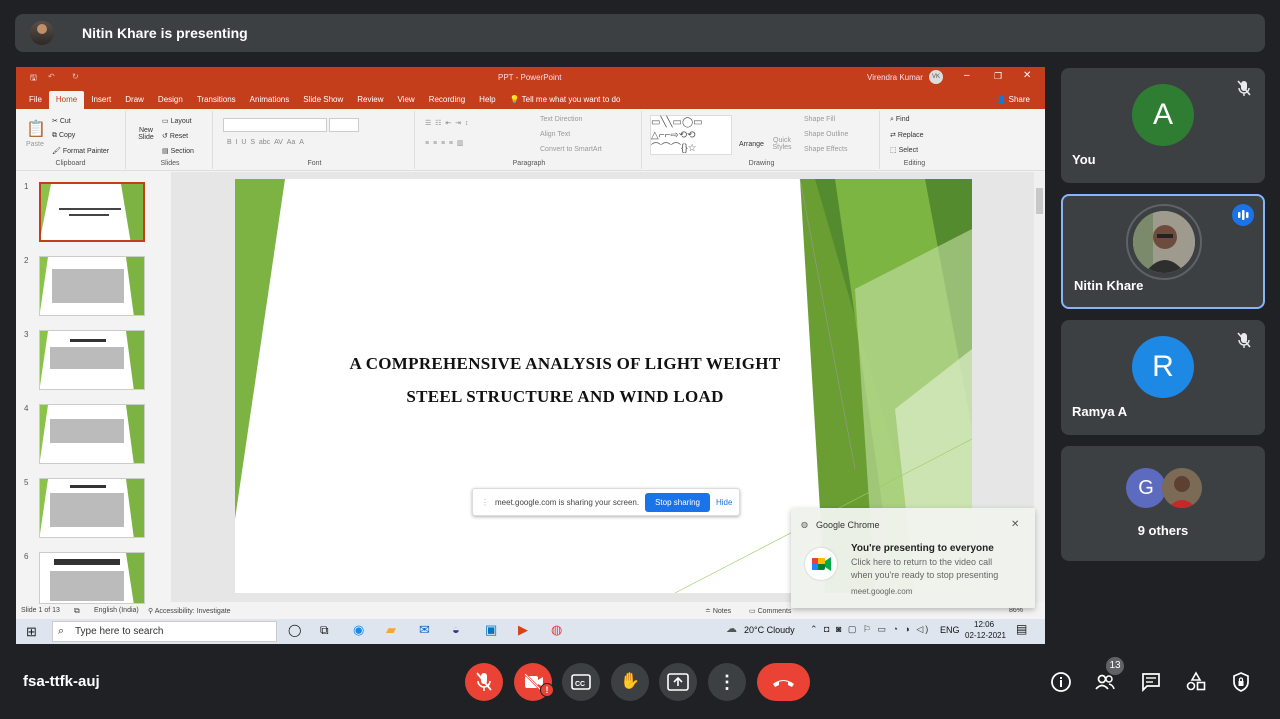 This screenshot has height=719, width=1280. Describe the element at coordinates (783, 682) in the screenshot. I see `leave-call-button` at that location.